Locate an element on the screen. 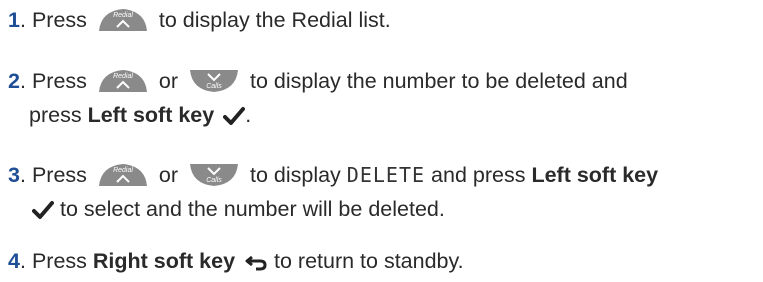  step-text: to display is located at coordinates (295, 175).